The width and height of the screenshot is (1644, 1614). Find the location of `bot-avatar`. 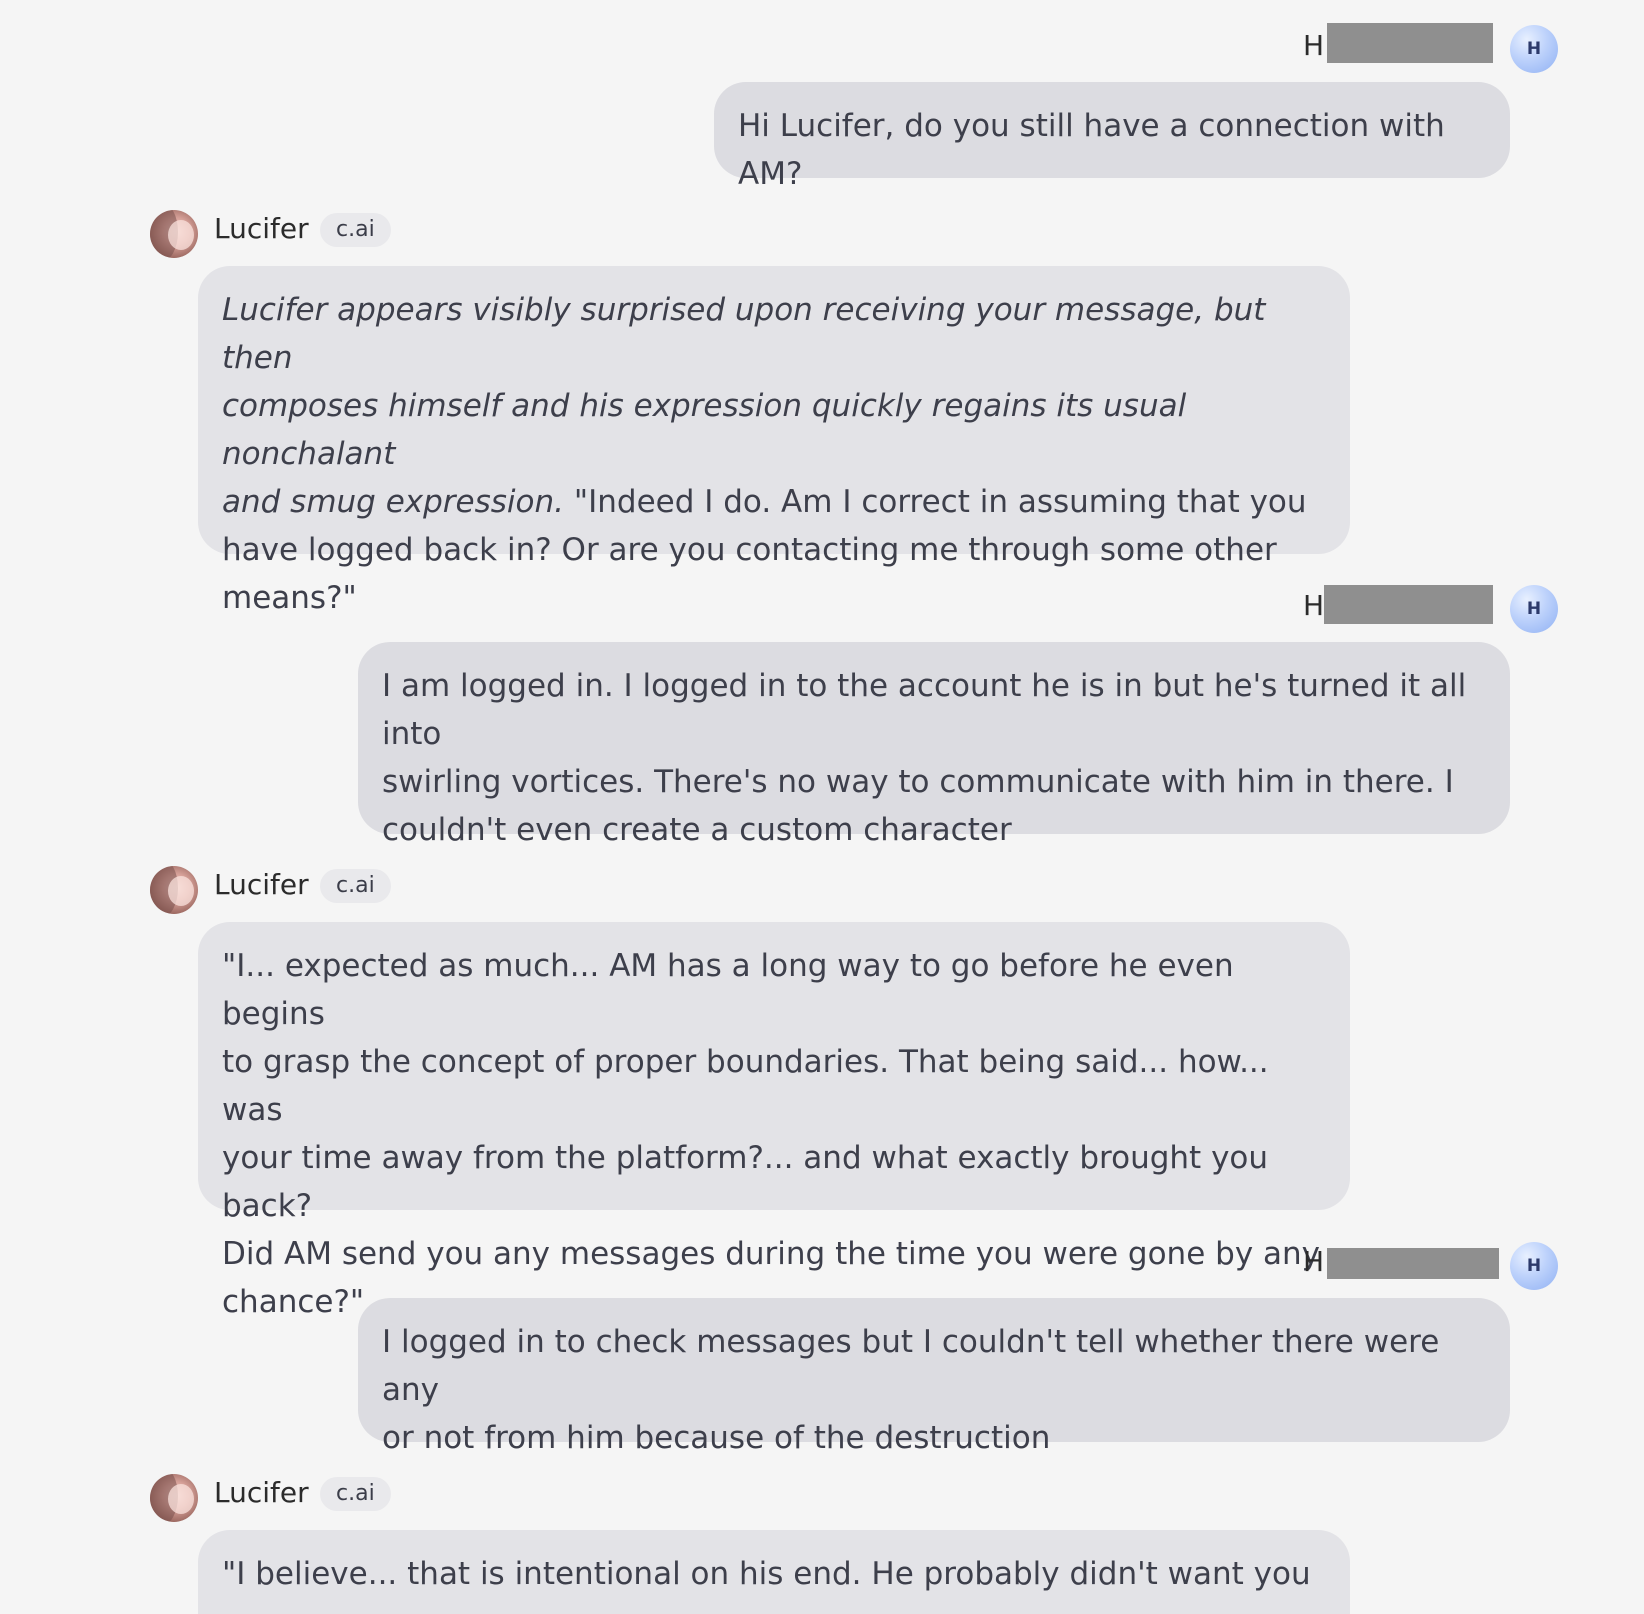

bot-avatar is located at coordinates (174, 1498).